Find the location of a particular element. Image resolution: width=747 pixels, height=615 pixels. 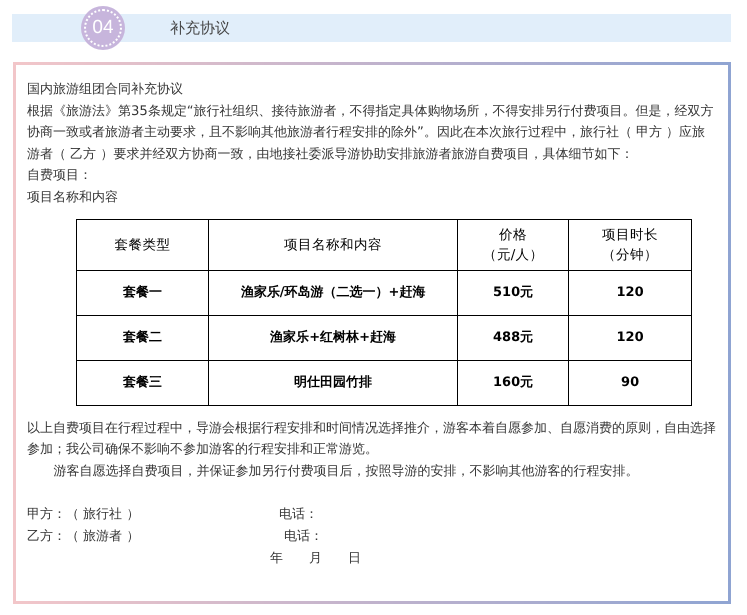

column-header: 价格 is located at coordinates (513, 235).